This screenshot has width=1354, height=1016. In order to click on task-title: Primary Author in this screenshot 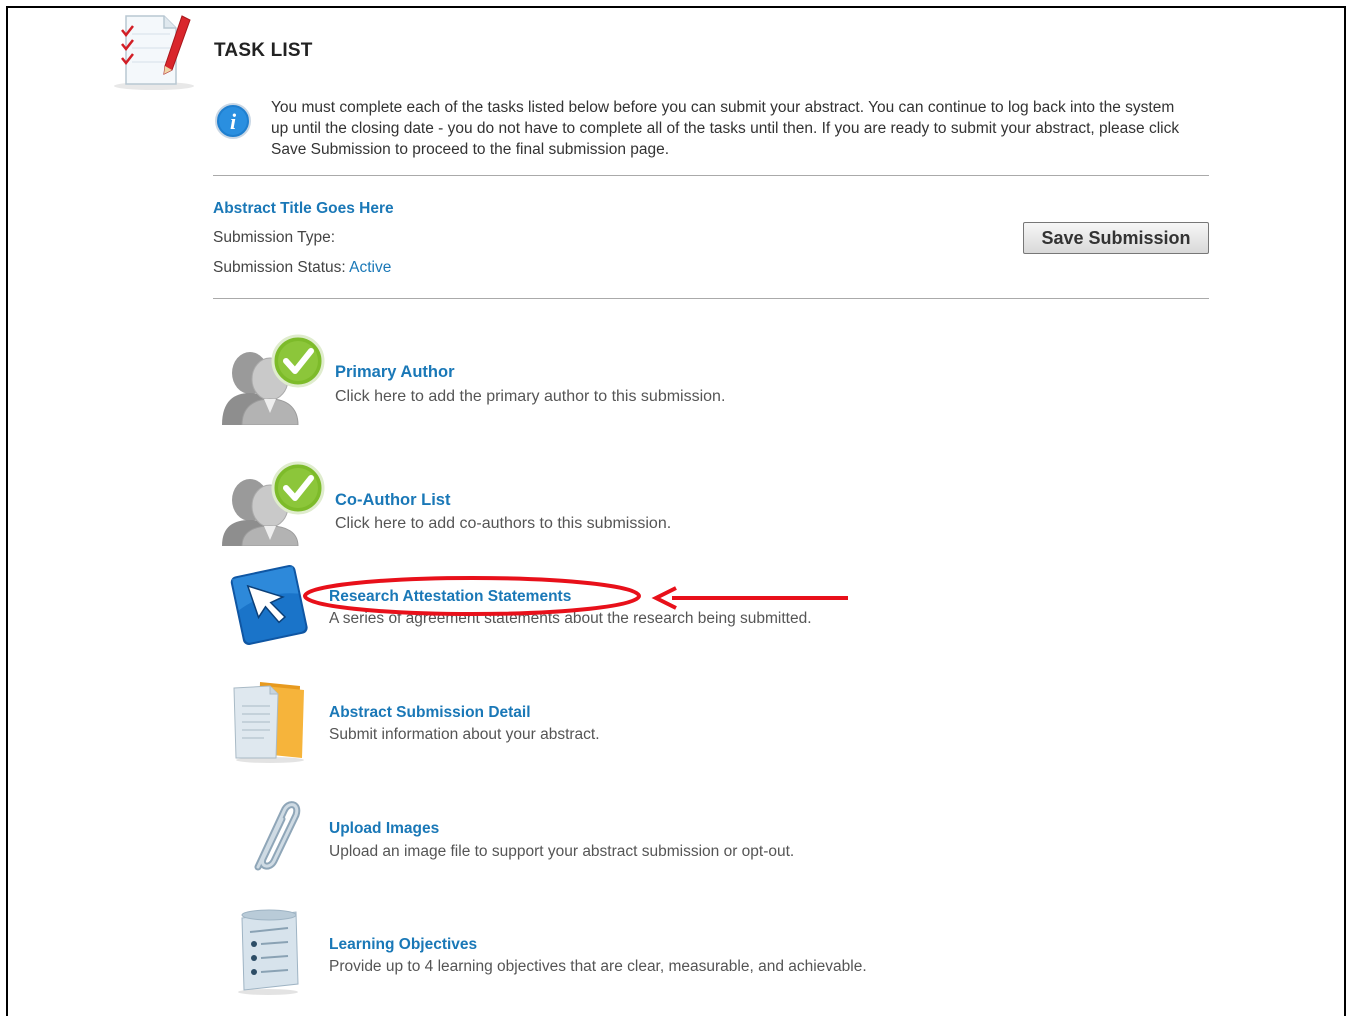, I will do `click(395, 372)`.